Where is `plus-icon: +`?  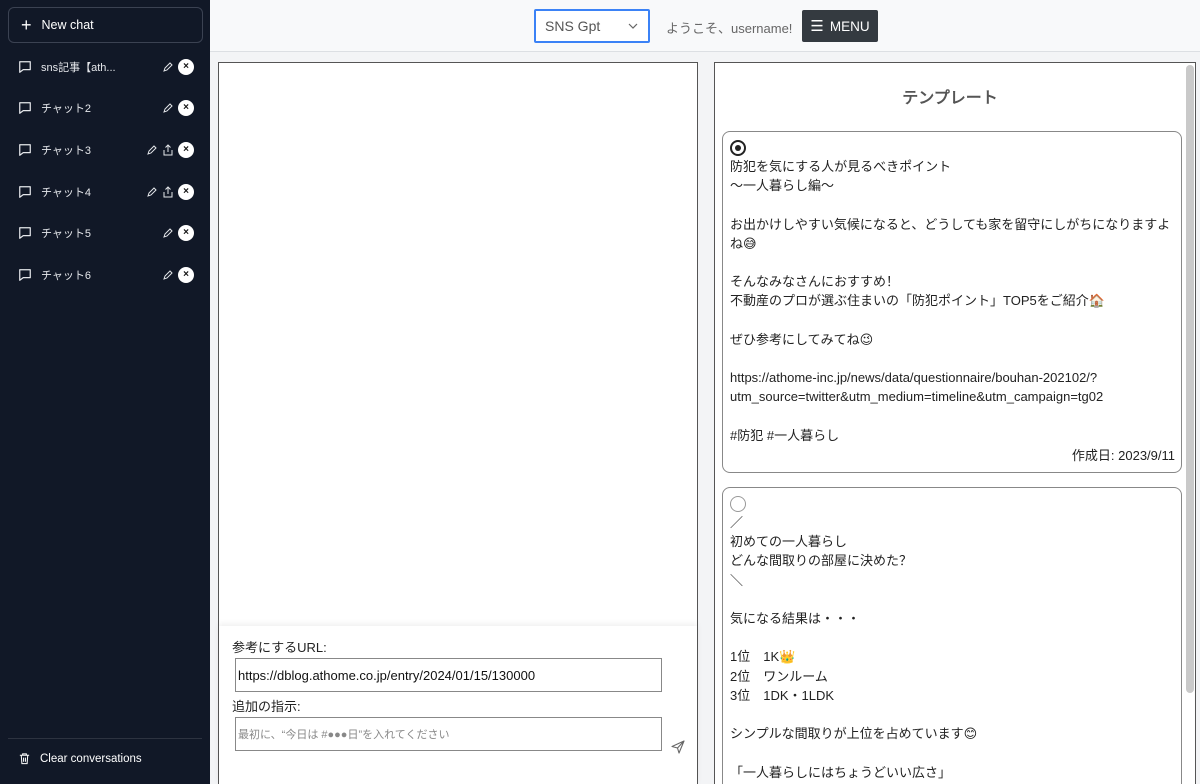
plus-icon: + is located at coordinates (26, 25).